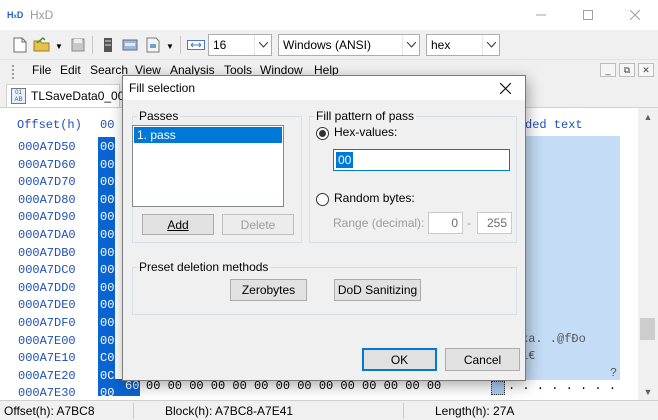 This screenshot has width=658, height=420. What do you see at coordinates (47, 234) in the screenshot?
I see `offset-cell: 000A7DA0` at bounding box center [47, 234].